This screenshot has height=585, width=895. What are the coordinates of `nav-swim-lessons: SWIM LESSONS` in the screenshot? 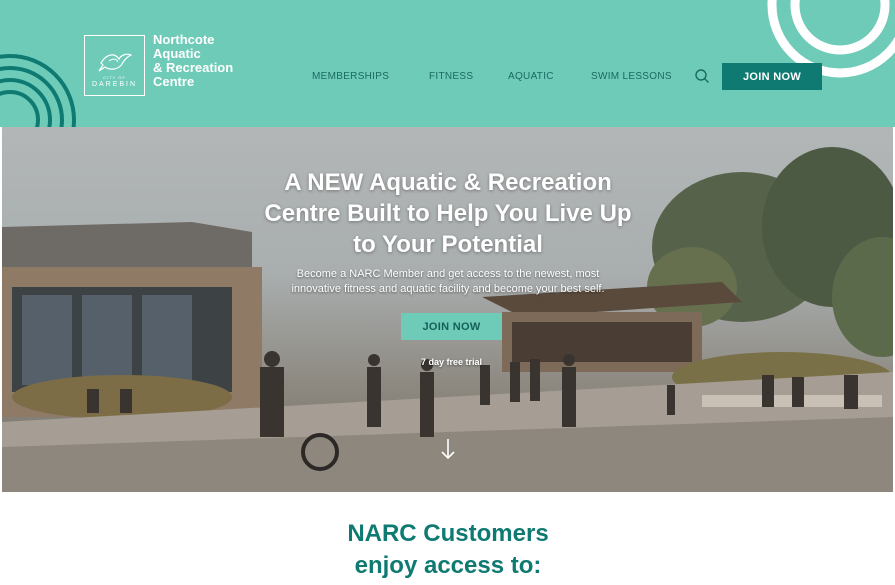 It's located at (631, 76).